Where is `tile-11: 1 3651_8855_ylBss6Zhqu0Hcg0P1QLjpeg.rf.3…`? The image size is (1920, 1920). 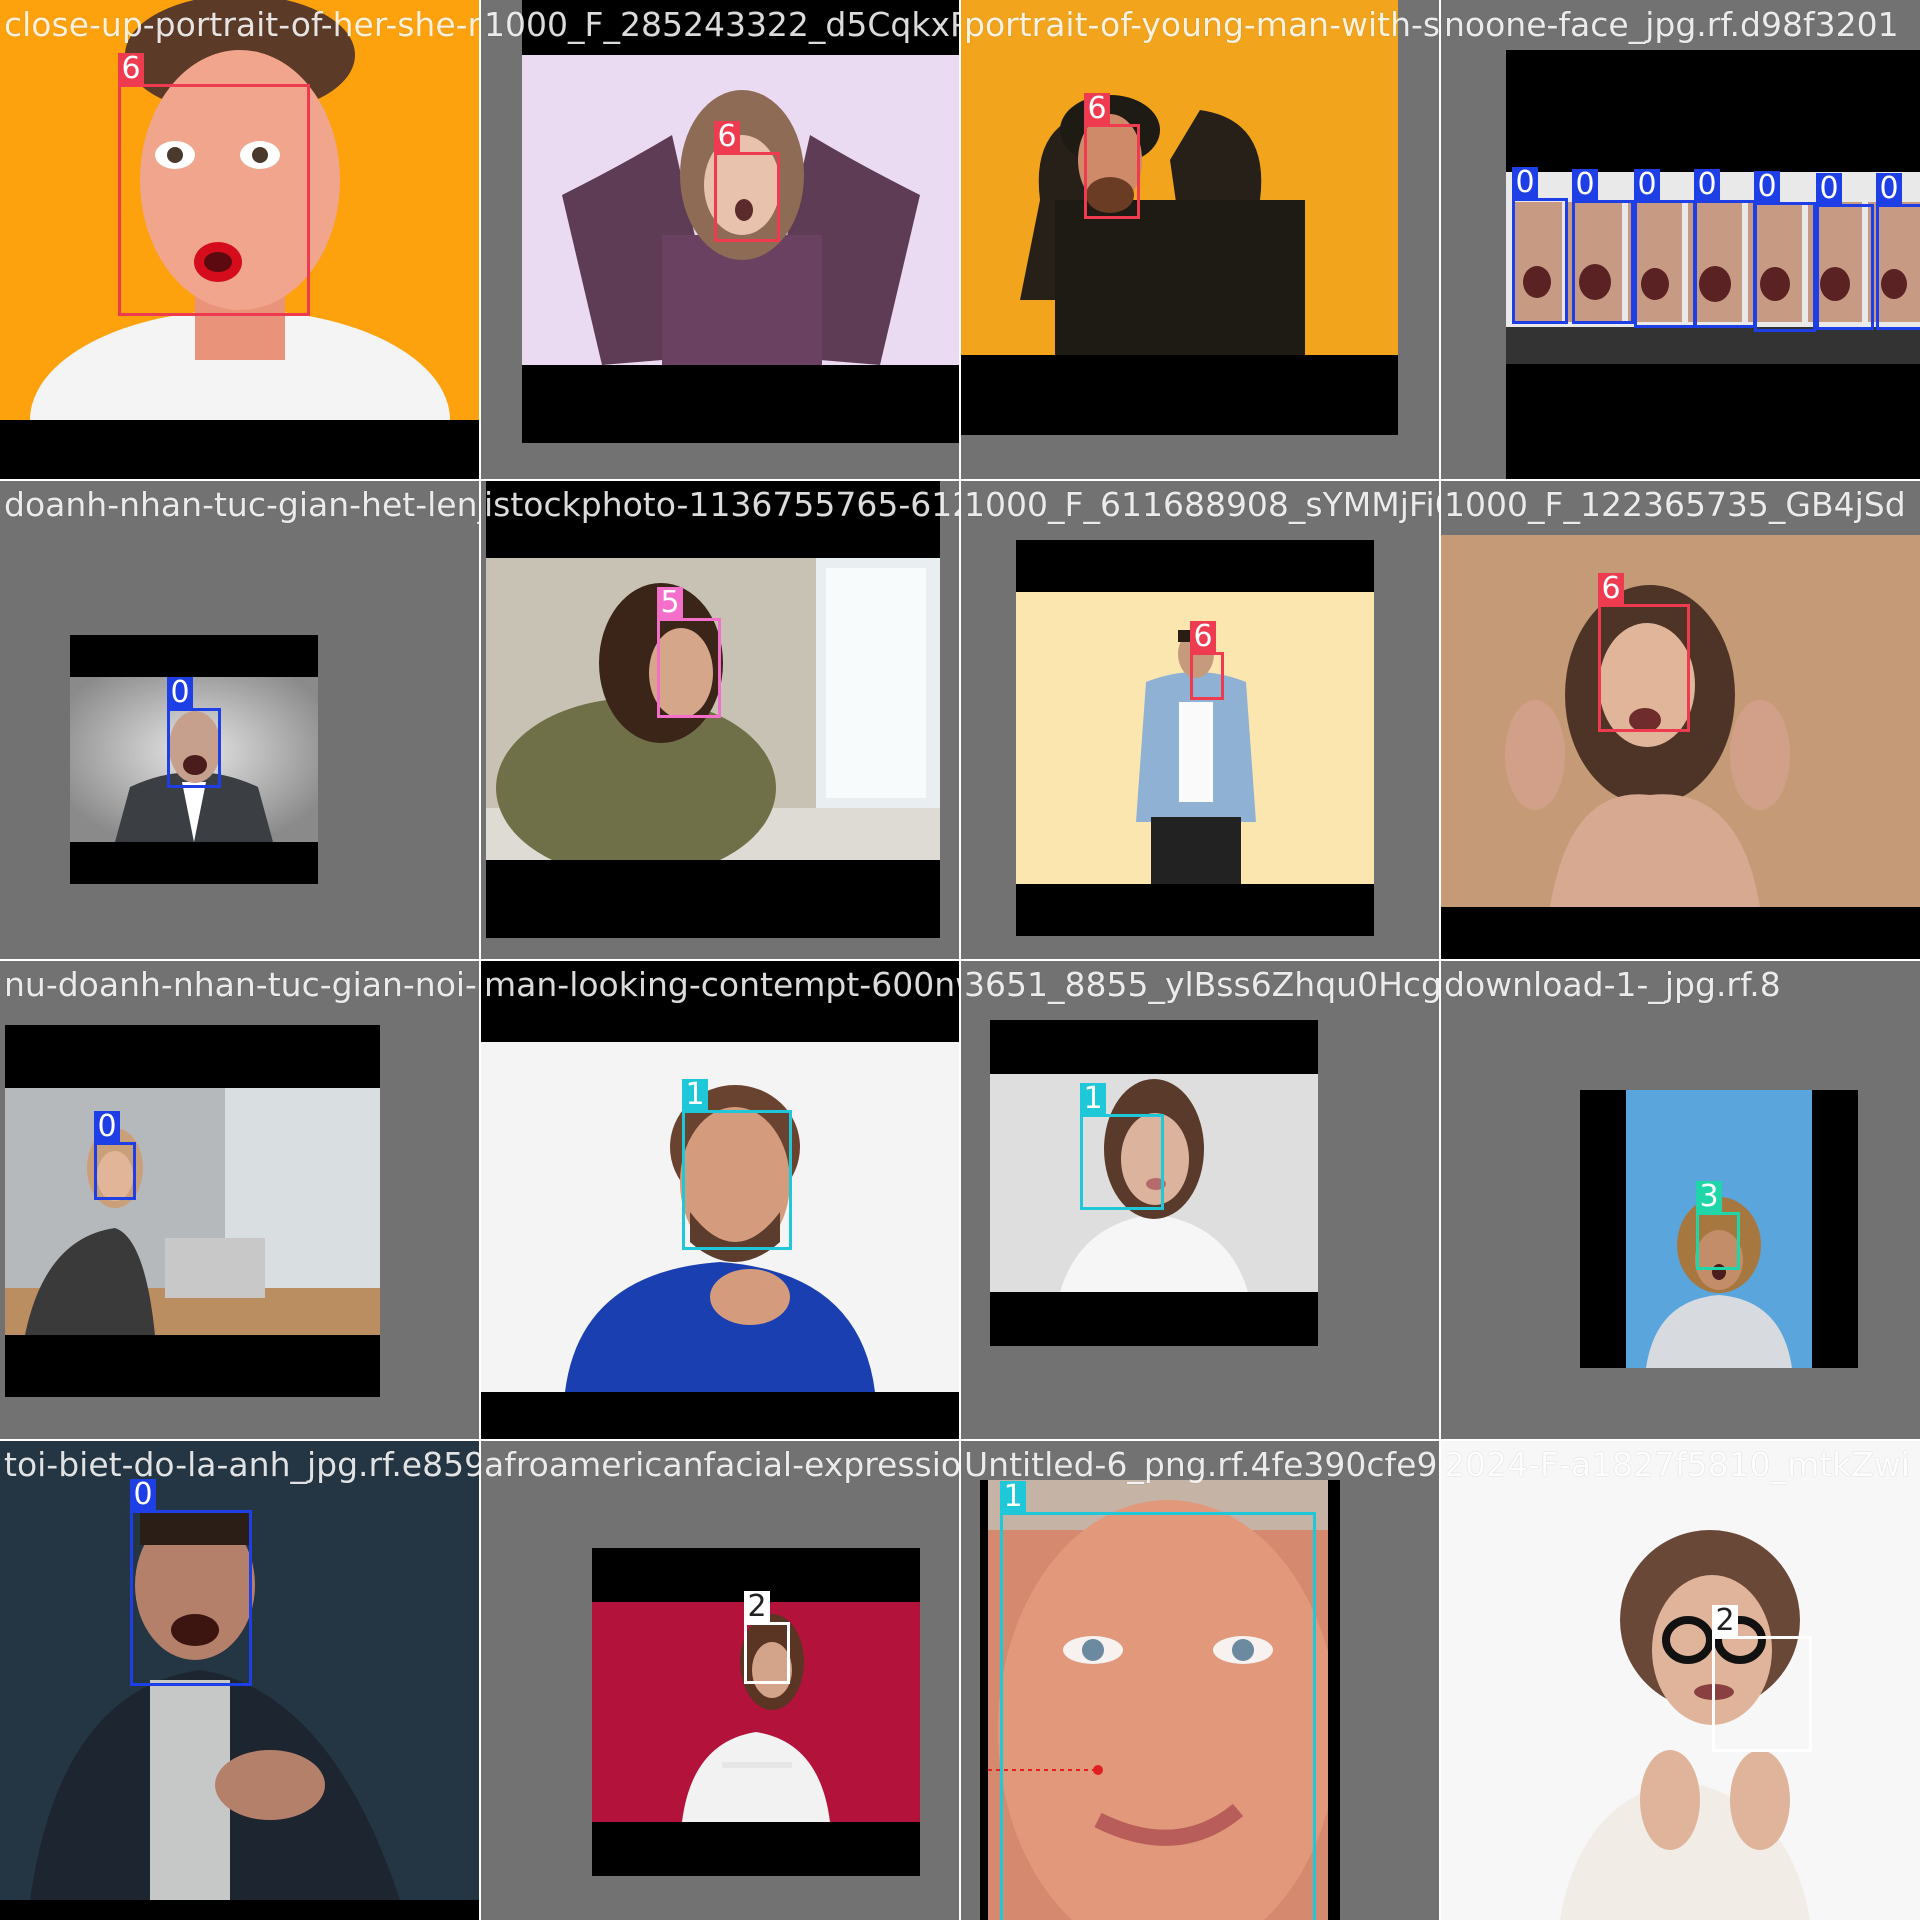 tile-11: 1 3651_8855_ylBss6Zhqu0Hcg0P1QLjpeg.rf.3… is located at coordinates (1200, 1200).